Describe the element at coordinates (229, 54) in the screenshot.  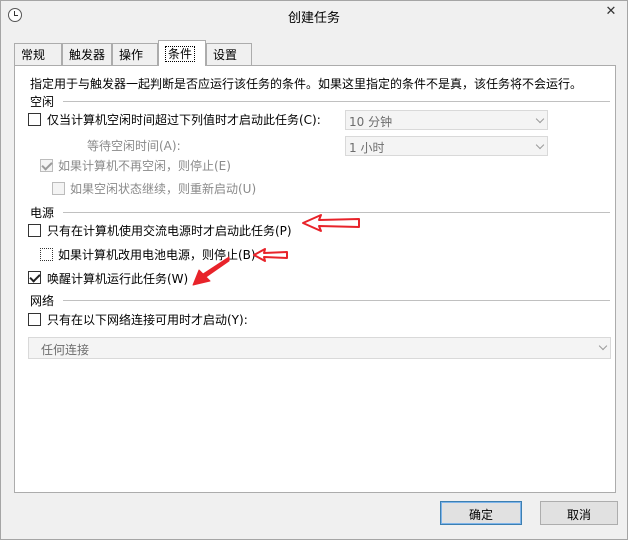
I see `tab-settings: 设置` at that location.